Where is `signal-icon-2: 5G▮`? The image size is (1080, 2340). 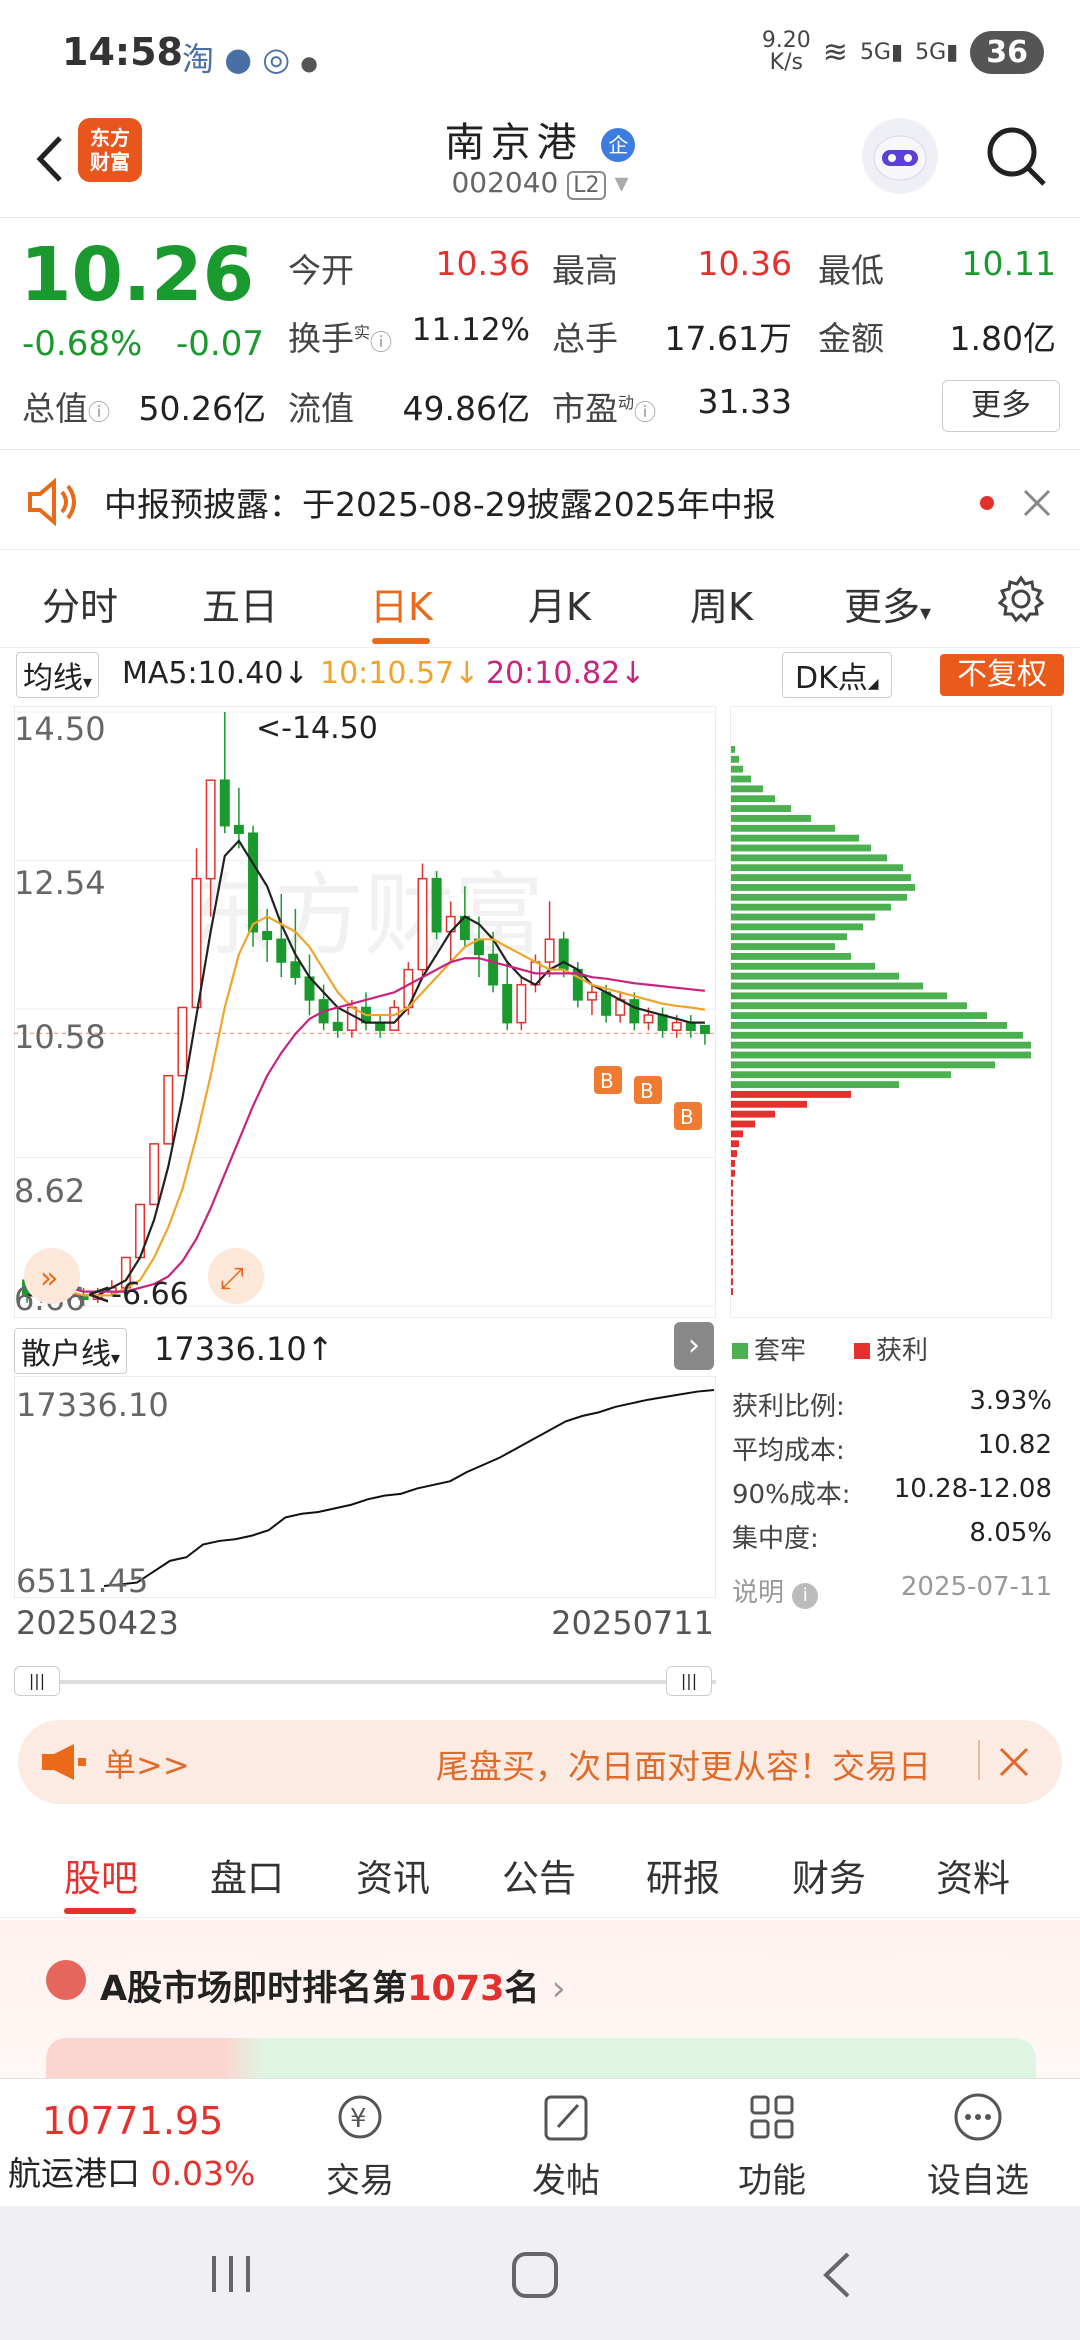 signal-icon-2: 5G▮ is located at coordinates (937, 52).